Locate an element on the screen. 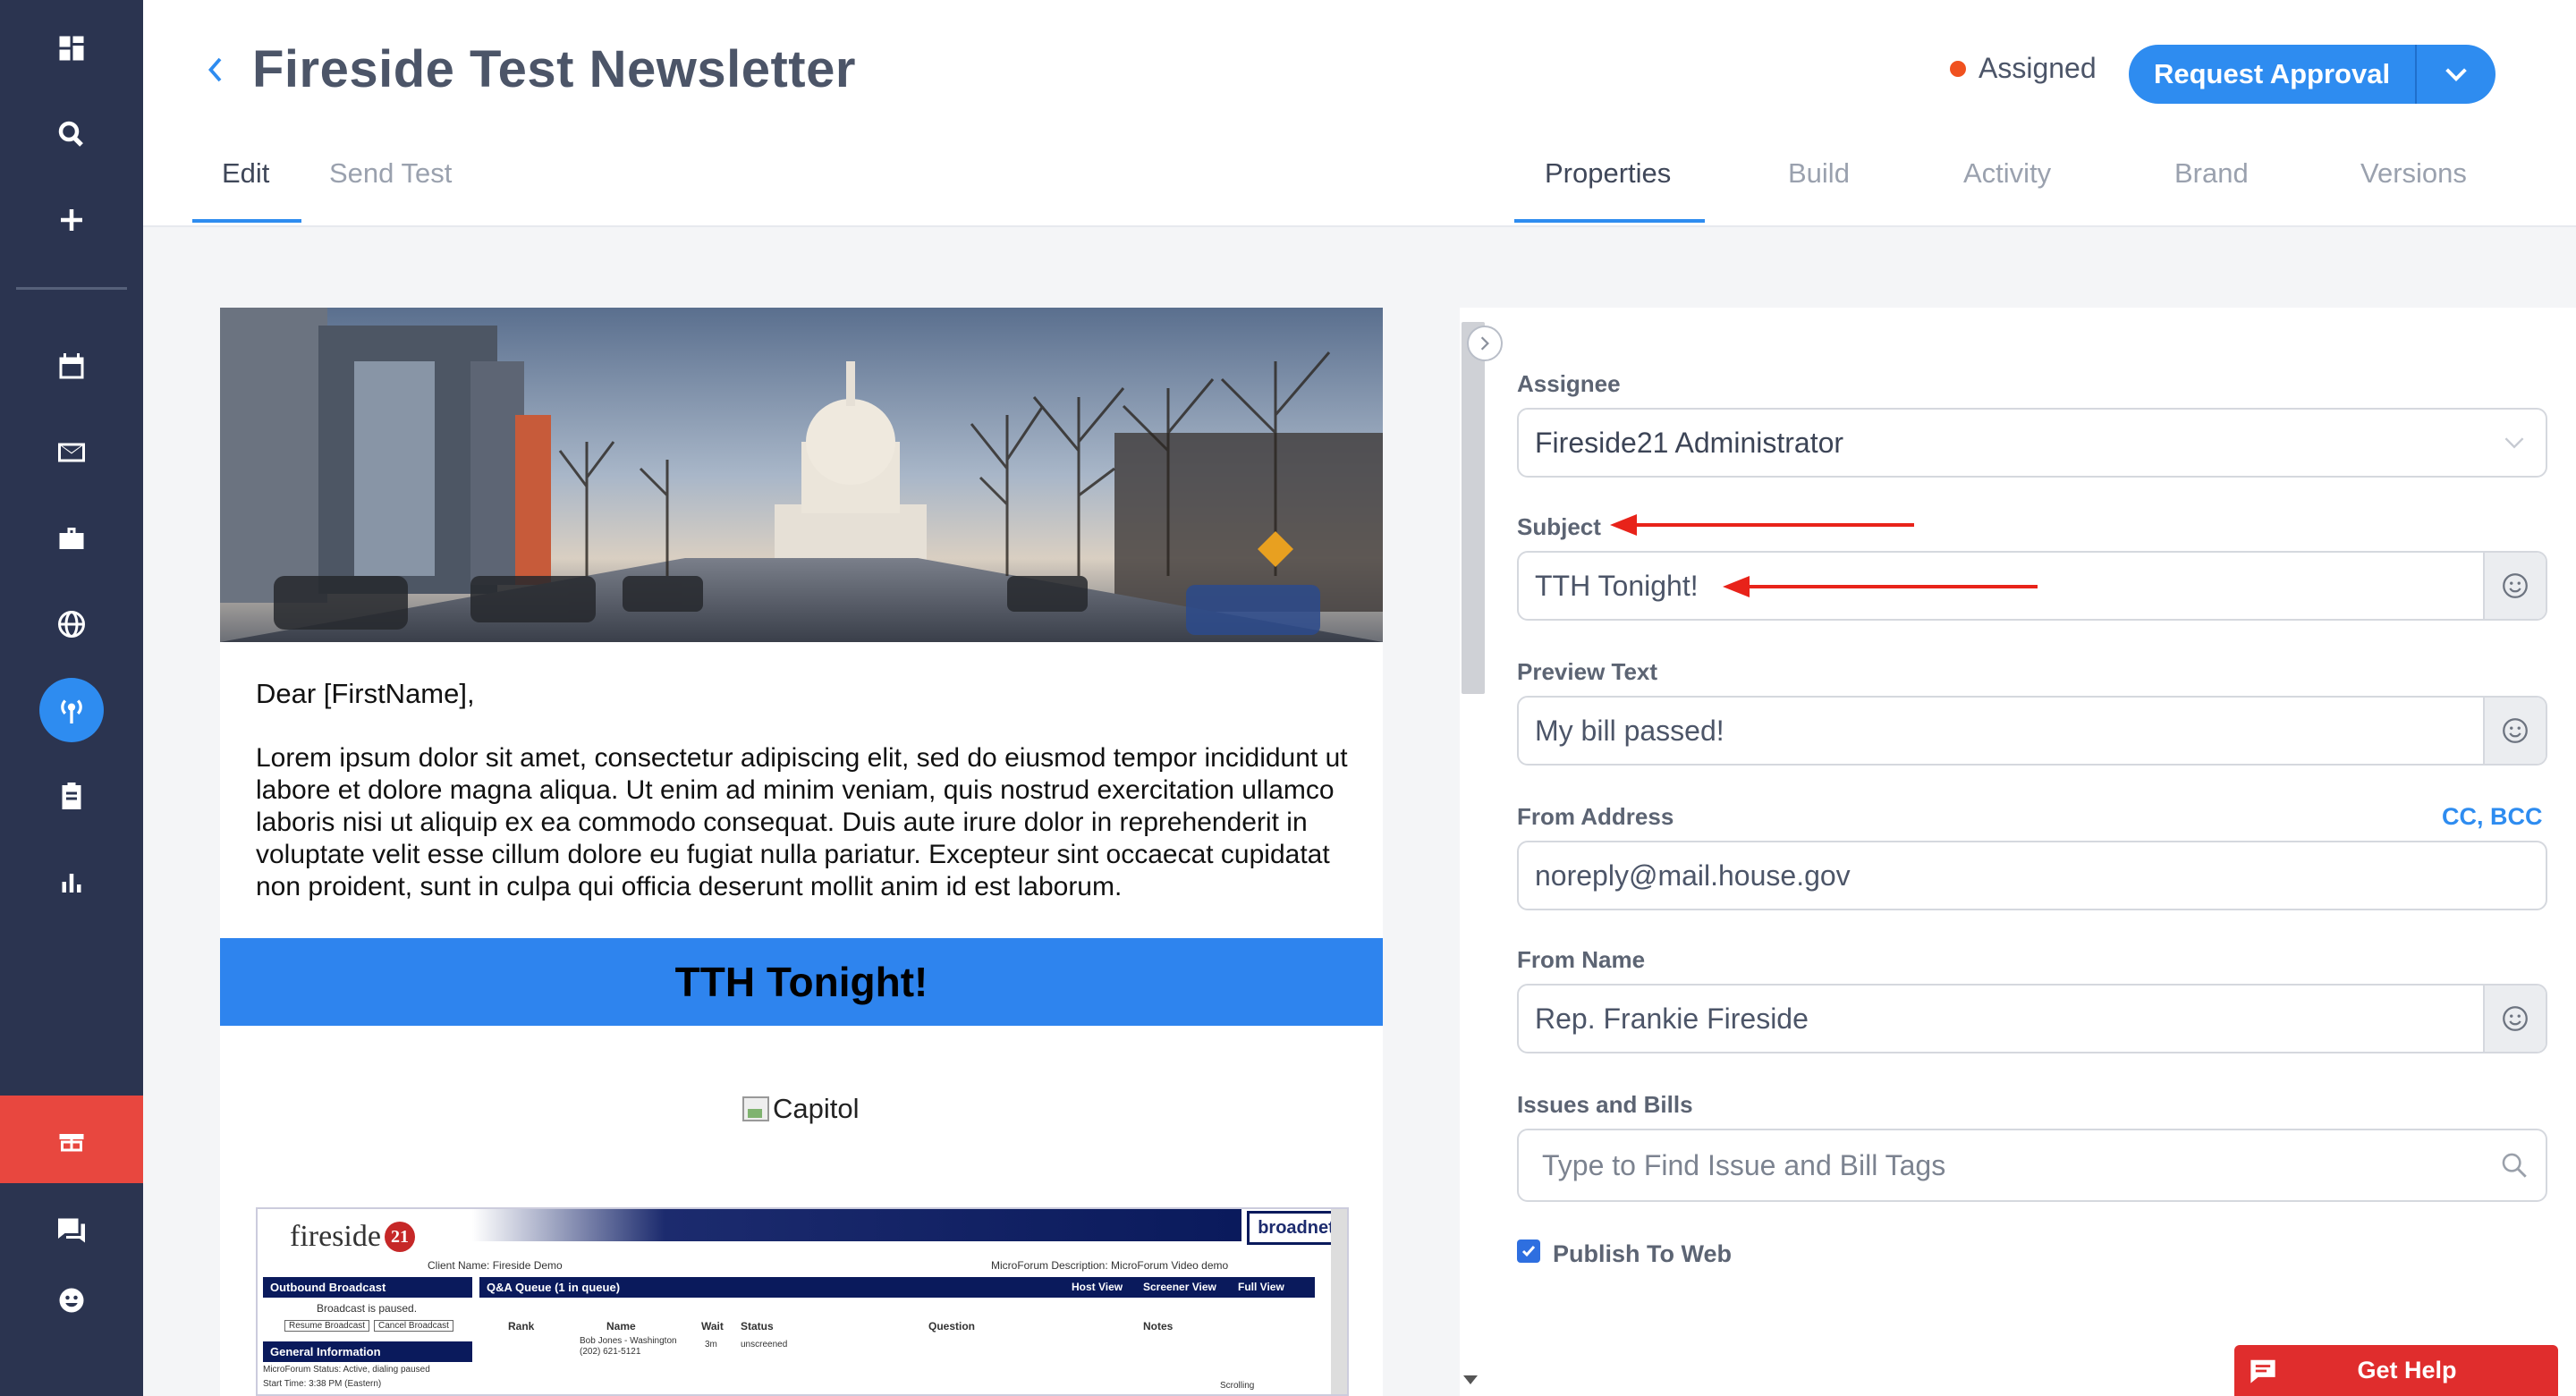  preview-text-value: My bill passed! is located at coordinates (1629, 731).